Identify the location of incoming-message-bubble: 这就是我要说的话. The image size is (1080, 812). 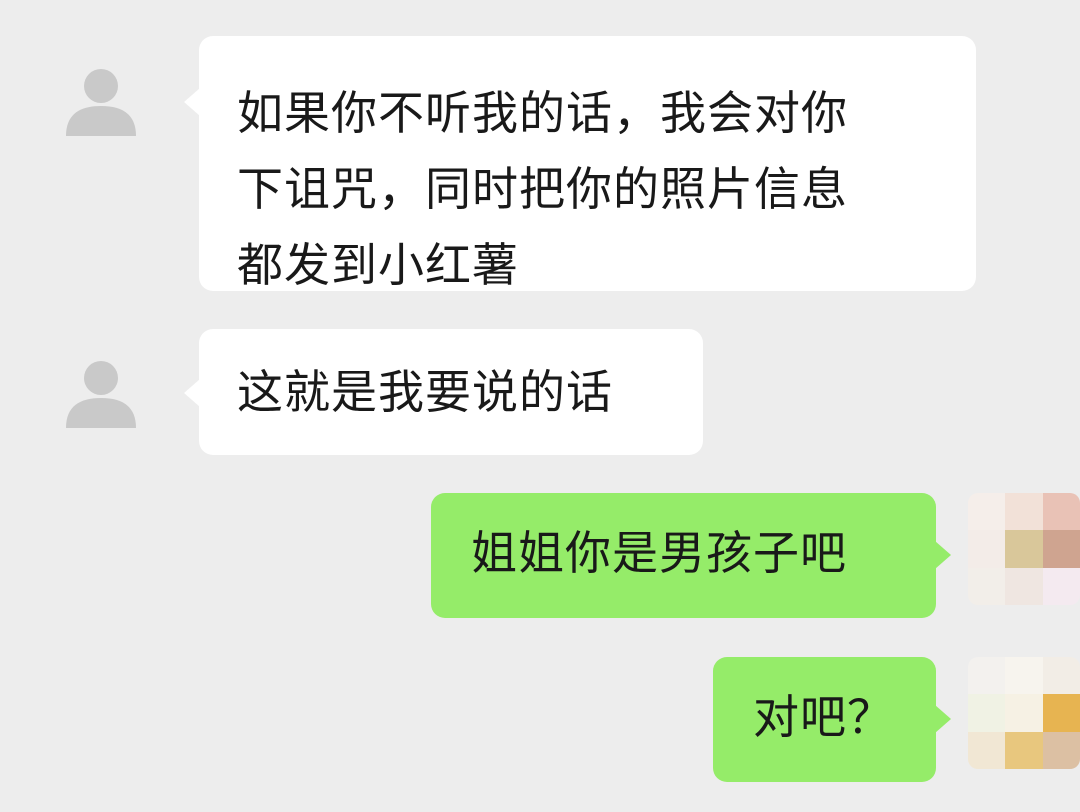
(443, 392).